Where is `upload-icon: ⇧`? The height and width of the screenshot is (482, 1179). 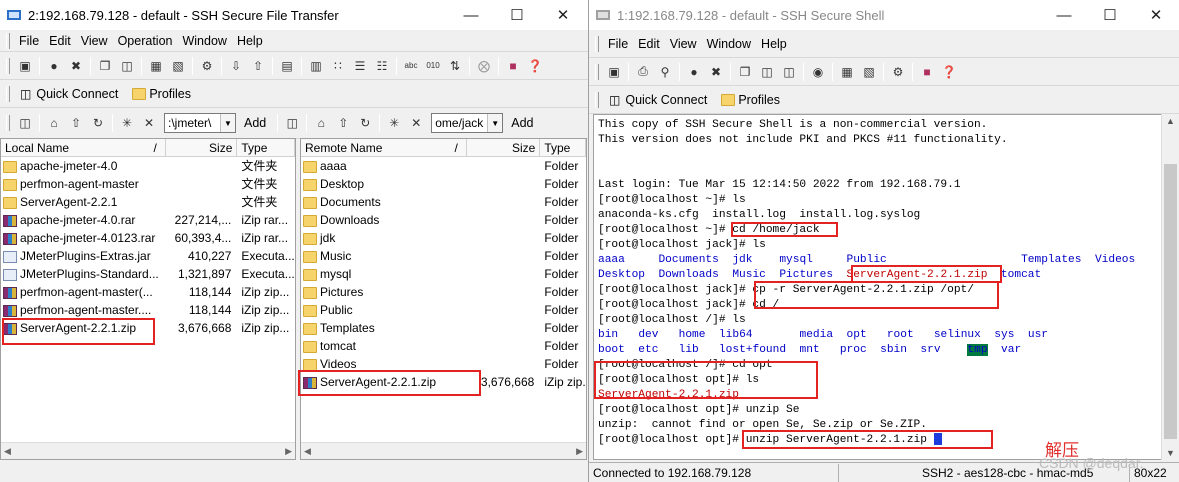
upload-icon: ⇧ is located at coordinates (258, 66).